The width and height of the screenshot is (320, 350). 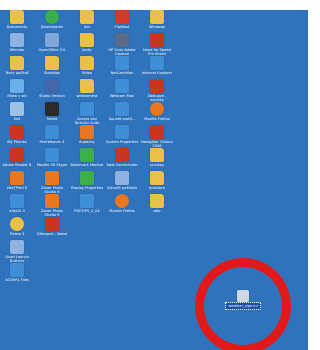 What do you see at coordinates (17, 247) in the screenshot?
I see `launcher-icon` at bounding box center [17, 247].